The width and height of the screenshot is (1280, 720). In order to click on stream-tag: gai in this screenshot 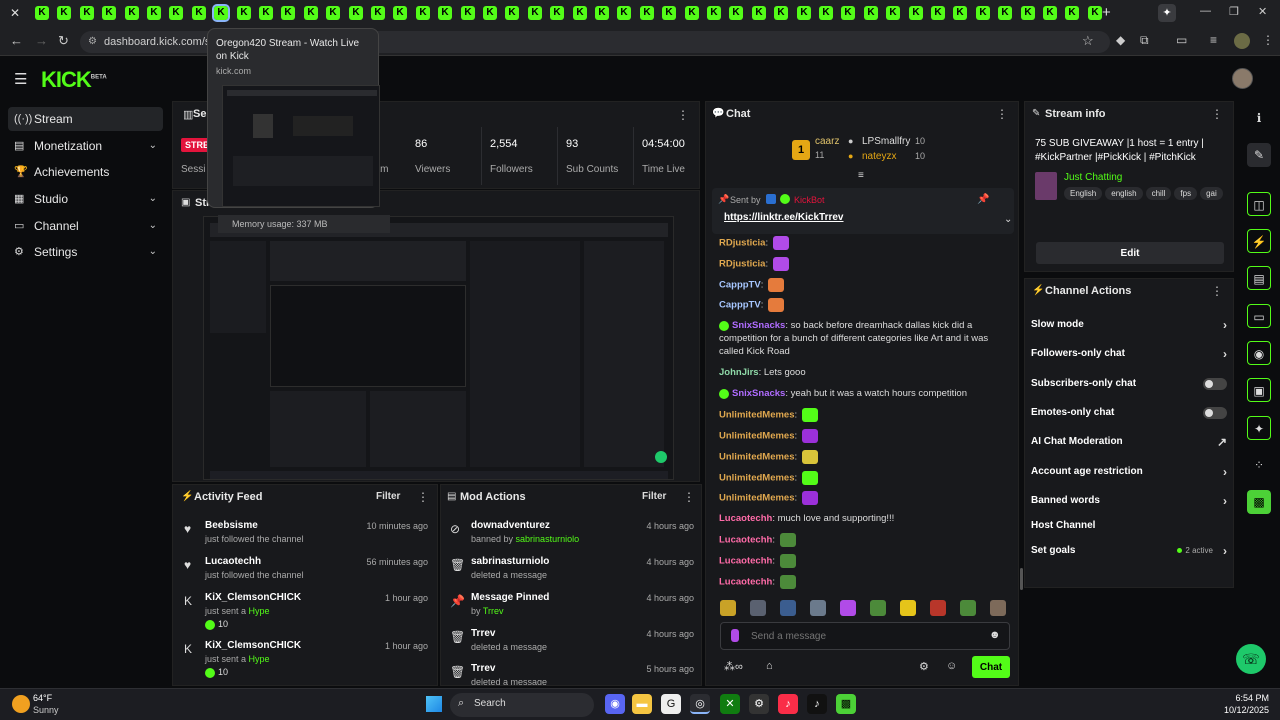, I will do `click(1211, 193)`.